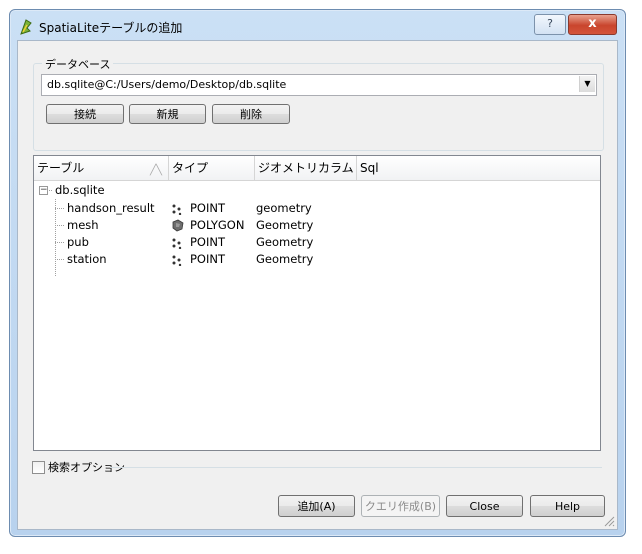  Describe the element at coordinates (251, 114) in the screenshot. I see `delete-button: 削除` at that location.